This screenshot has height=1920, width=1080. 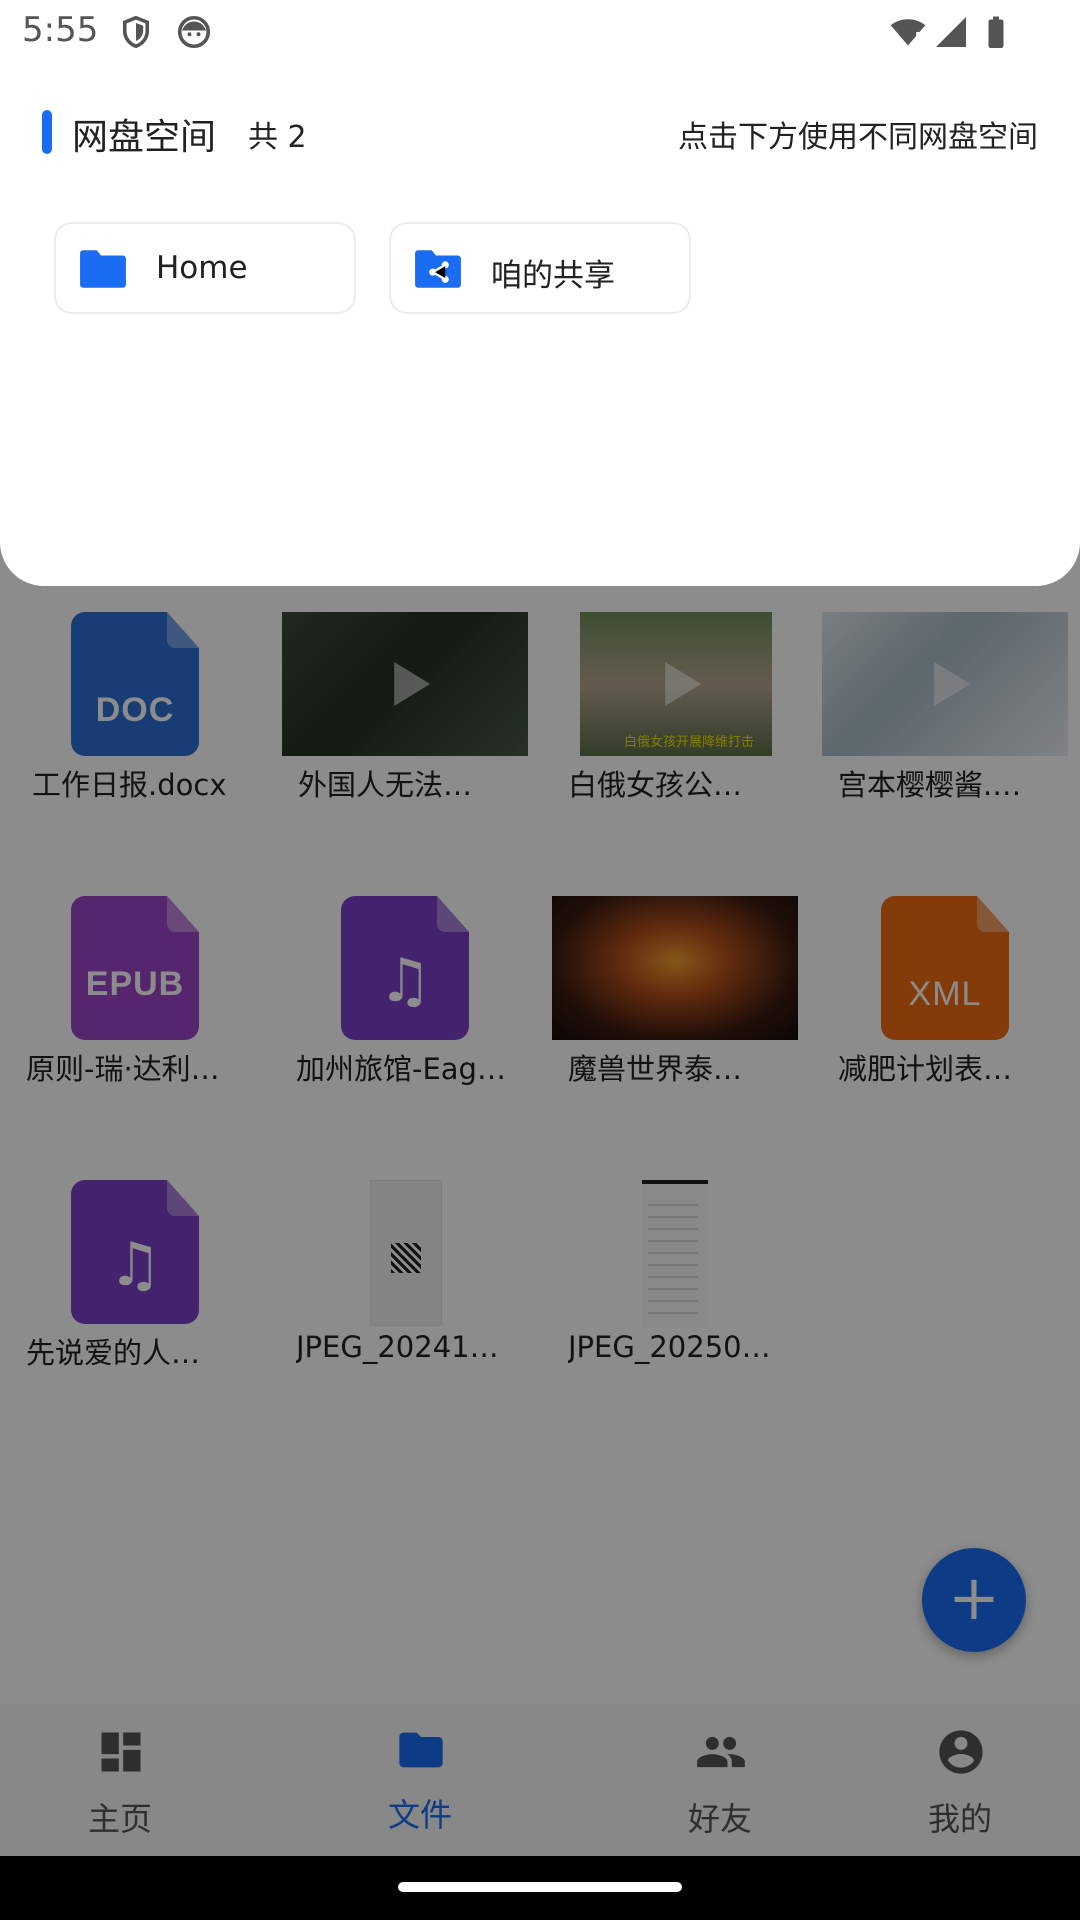 What do you see at coordinates (60, 30) in the screenshot?
I see `status-time: 5:55` at bounding box center [60, 30].